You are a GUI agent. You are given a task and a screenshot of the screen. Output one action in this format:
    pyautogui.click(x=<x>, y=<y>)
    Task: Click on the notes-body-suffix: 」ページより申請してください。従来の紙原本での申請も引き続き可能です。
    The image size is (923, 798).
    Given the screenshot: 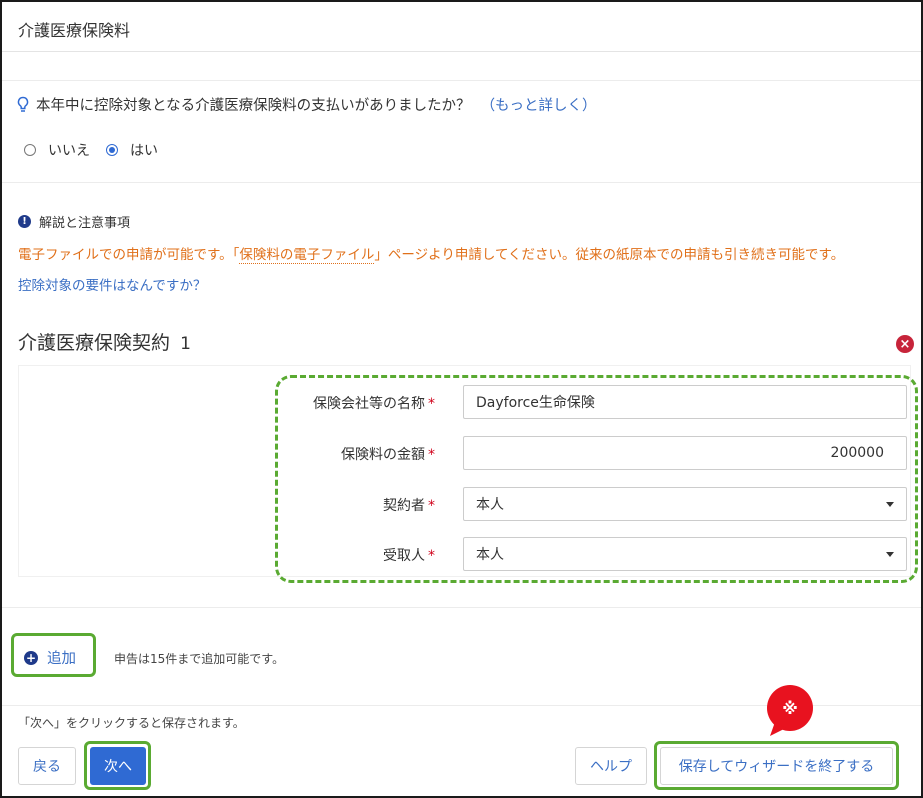 What is the action you would take?
    pyautogui.click(x=609, y=255)
    